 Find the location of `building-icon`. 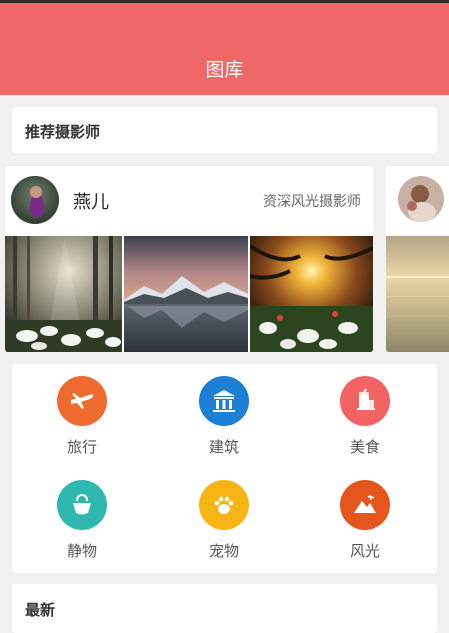

building-icon is located at coordinates (224, 401).